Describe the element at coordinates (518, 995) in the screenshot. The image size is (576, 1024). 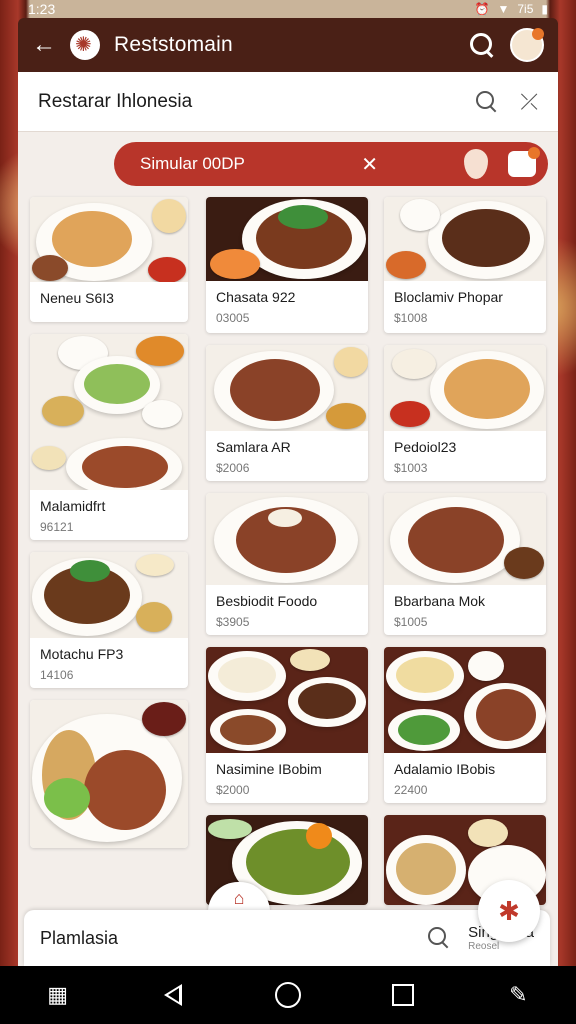
I see `edit-icon: ✎` at that location.